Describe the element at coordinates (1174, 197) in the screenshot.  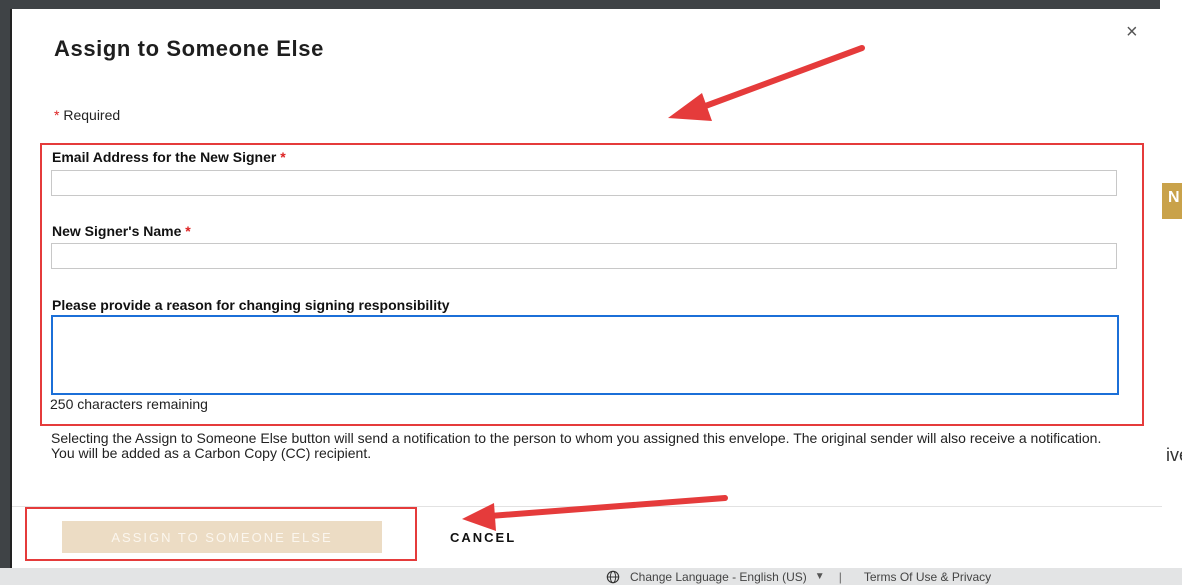
I see `background-button-label: N` at that location.